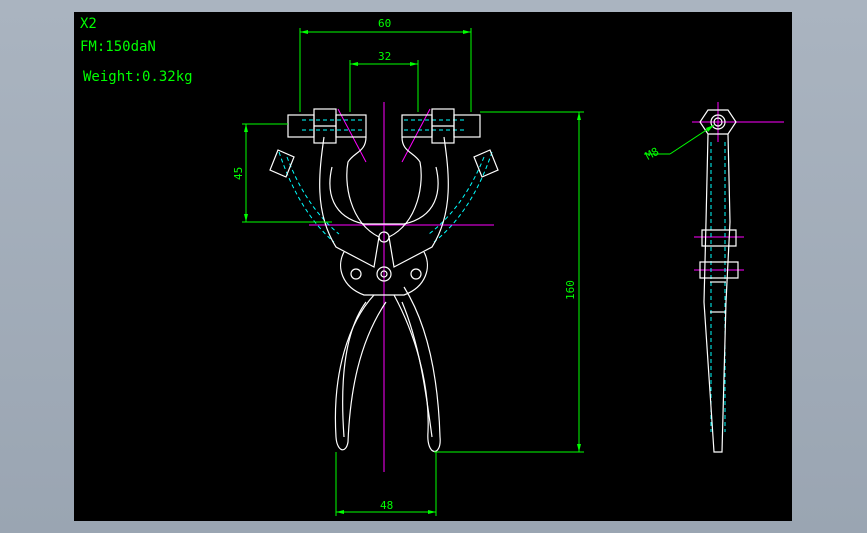 The height and width of the screenshot is (533, 867). I want to click on dim-handle-span: 48, so click(386, 505).